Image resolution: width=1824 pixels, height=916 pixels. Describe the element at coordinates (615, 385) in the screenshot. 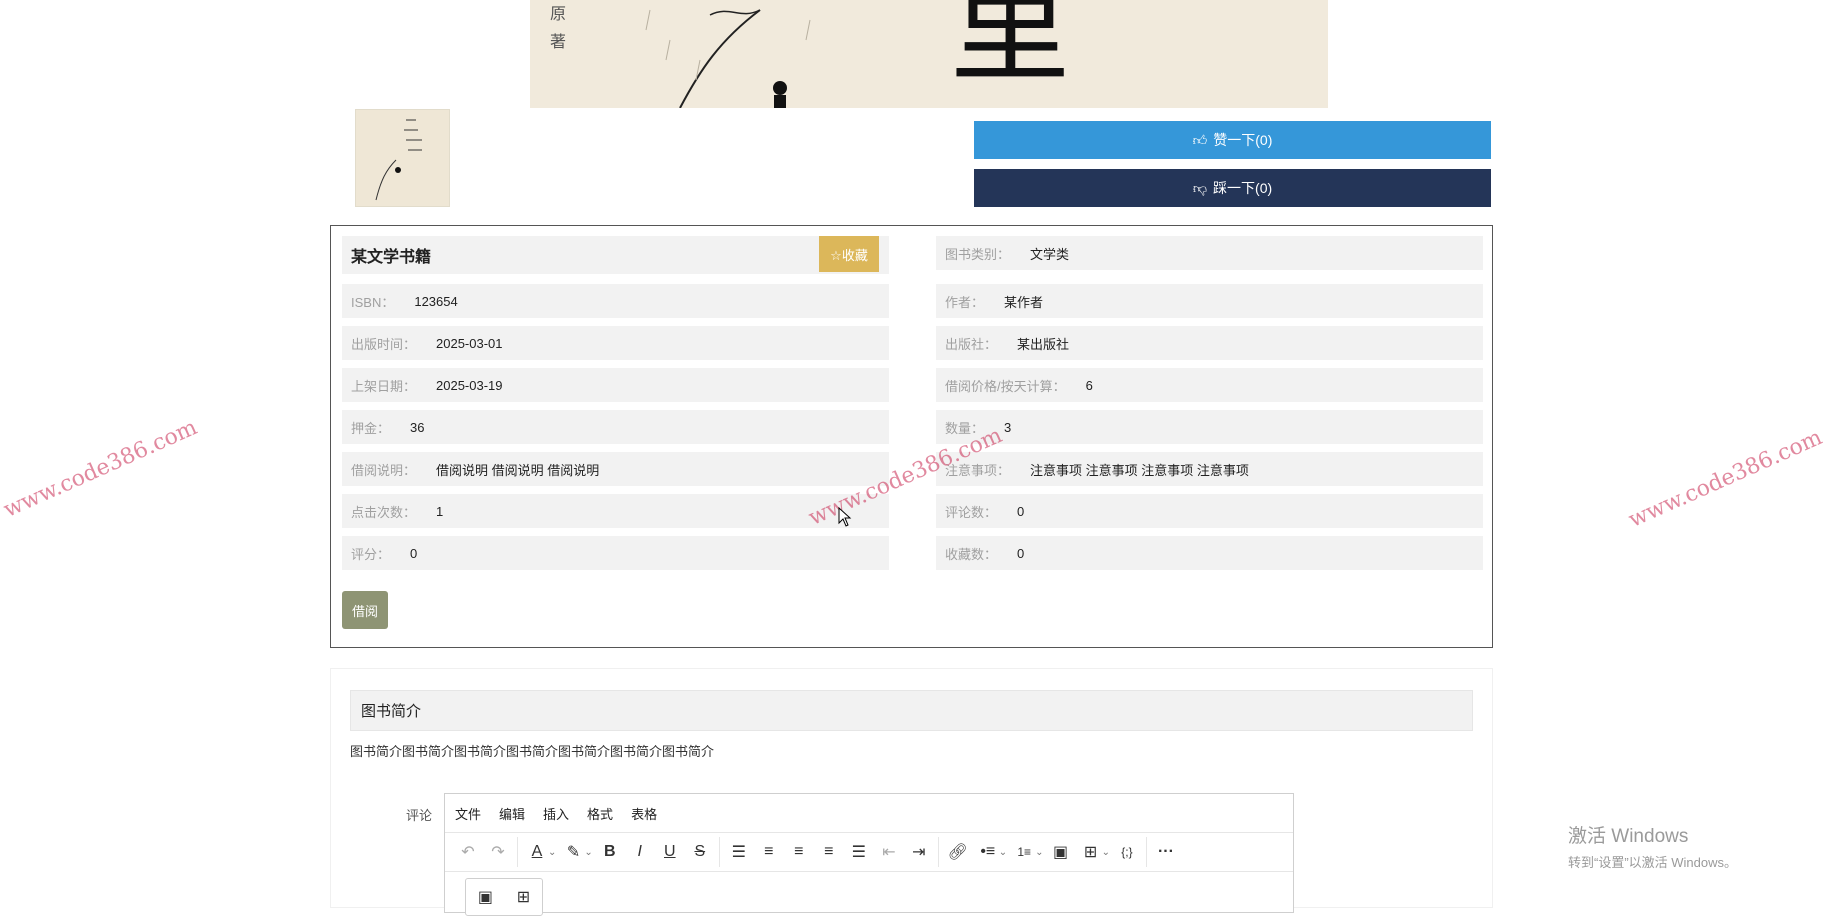

I see `field-row: 上架日期： 2025-03-19` at that location.